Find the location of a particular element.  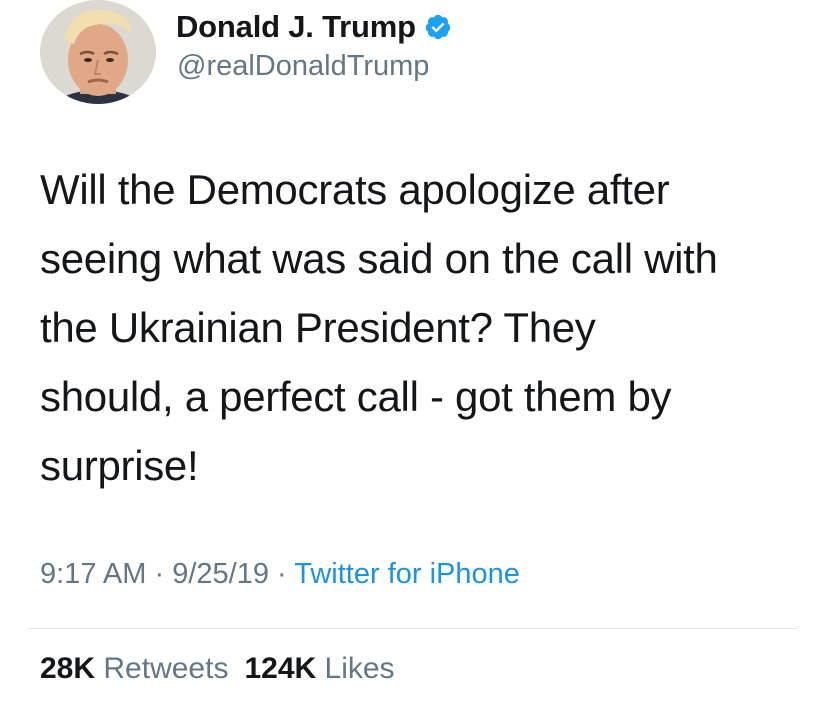

retweets-label: Retweets is located at coordinates (166, 668).